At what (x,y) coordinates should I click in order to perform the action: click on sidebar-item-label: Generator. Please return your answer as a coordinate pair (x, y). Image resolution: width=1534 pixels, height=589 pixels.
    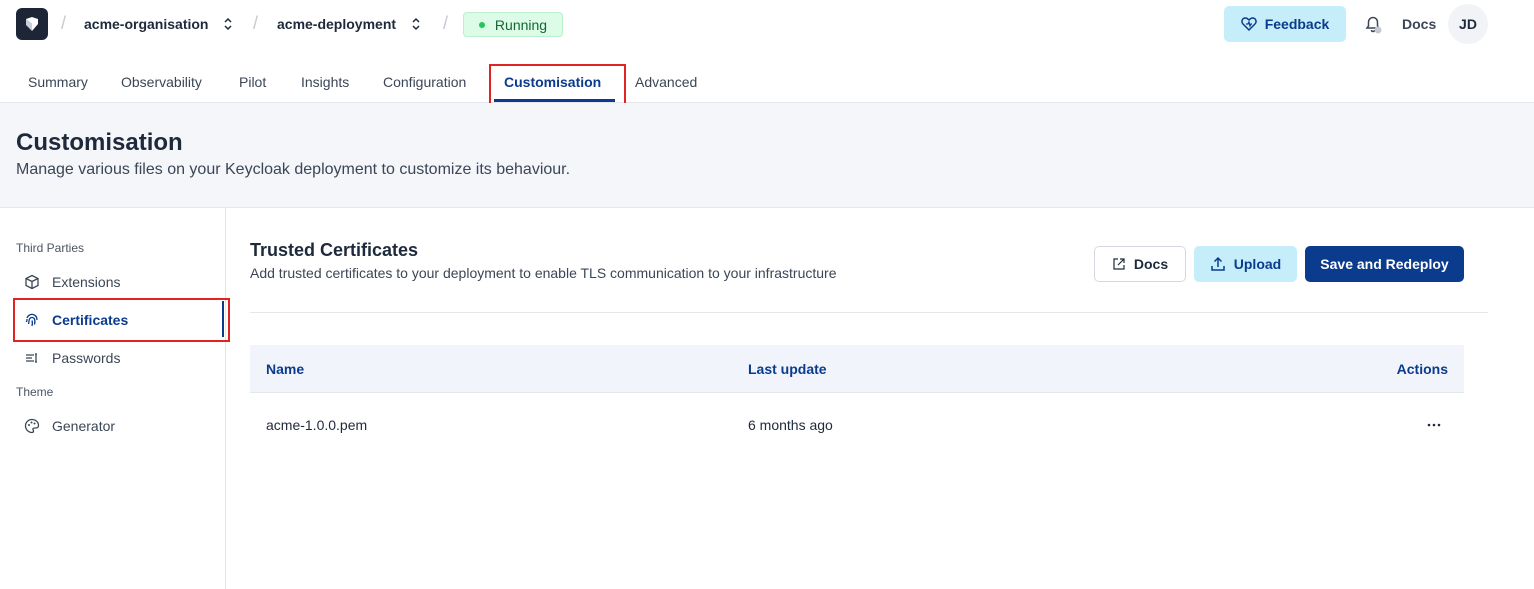
    Looking at the image, I should click on (84, 426).